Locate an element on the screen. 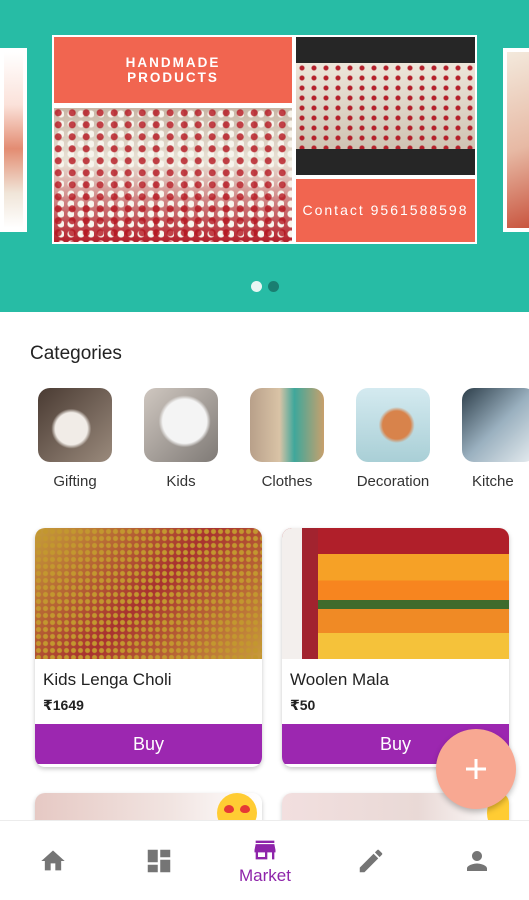  category-label: Kitche is located at coordinates (493, 481).